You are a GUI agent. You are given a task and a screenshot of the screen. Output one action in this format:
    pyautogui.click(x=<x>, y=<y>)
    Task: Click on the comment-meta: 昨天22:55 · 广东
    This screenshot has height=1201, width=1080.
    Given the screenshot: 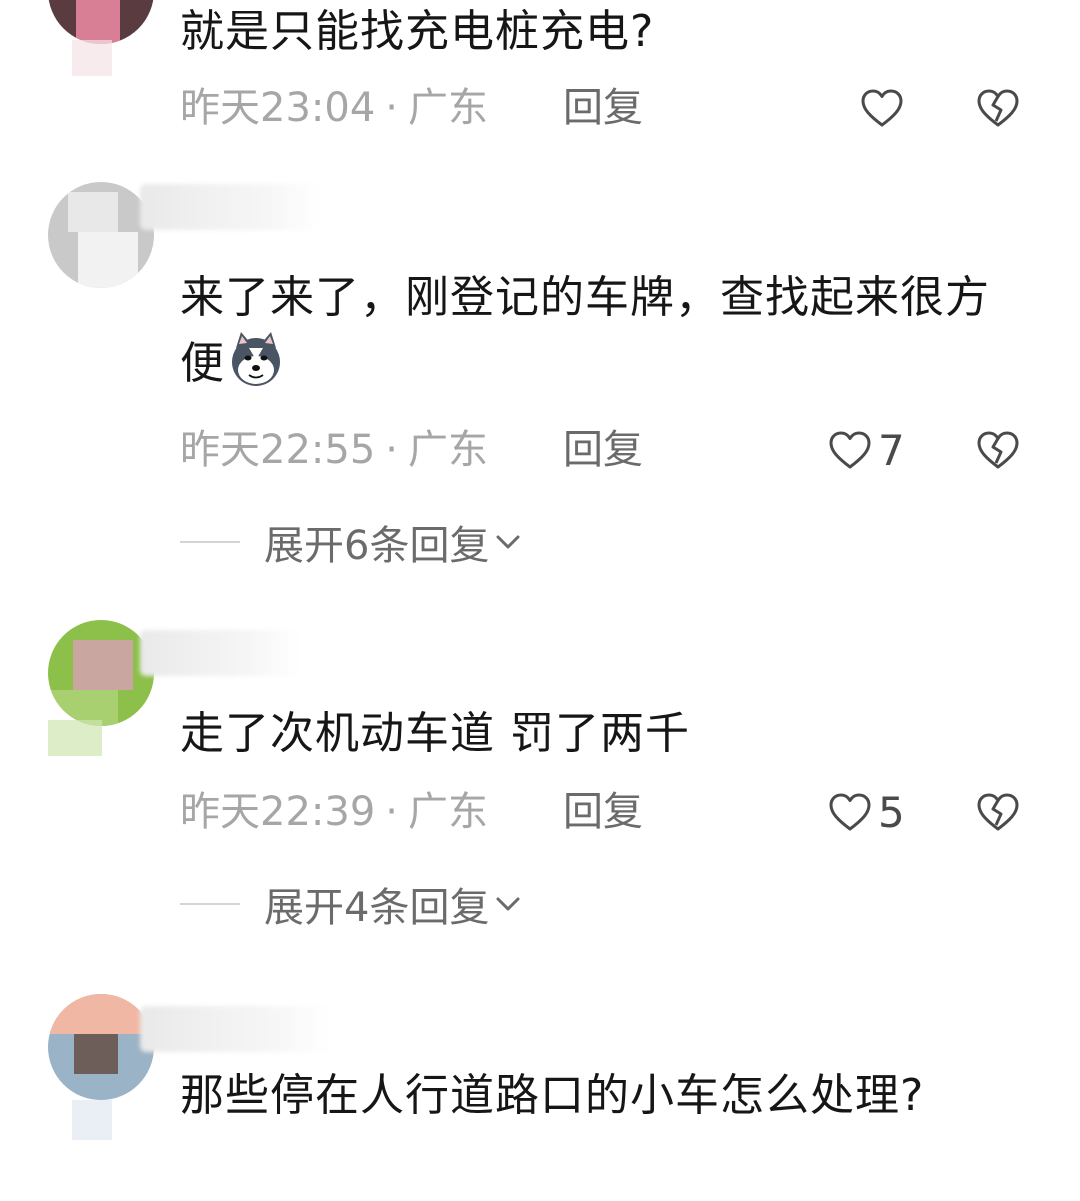 What is the action you would take?
    pyautogui.click(x=334, y=450)
    